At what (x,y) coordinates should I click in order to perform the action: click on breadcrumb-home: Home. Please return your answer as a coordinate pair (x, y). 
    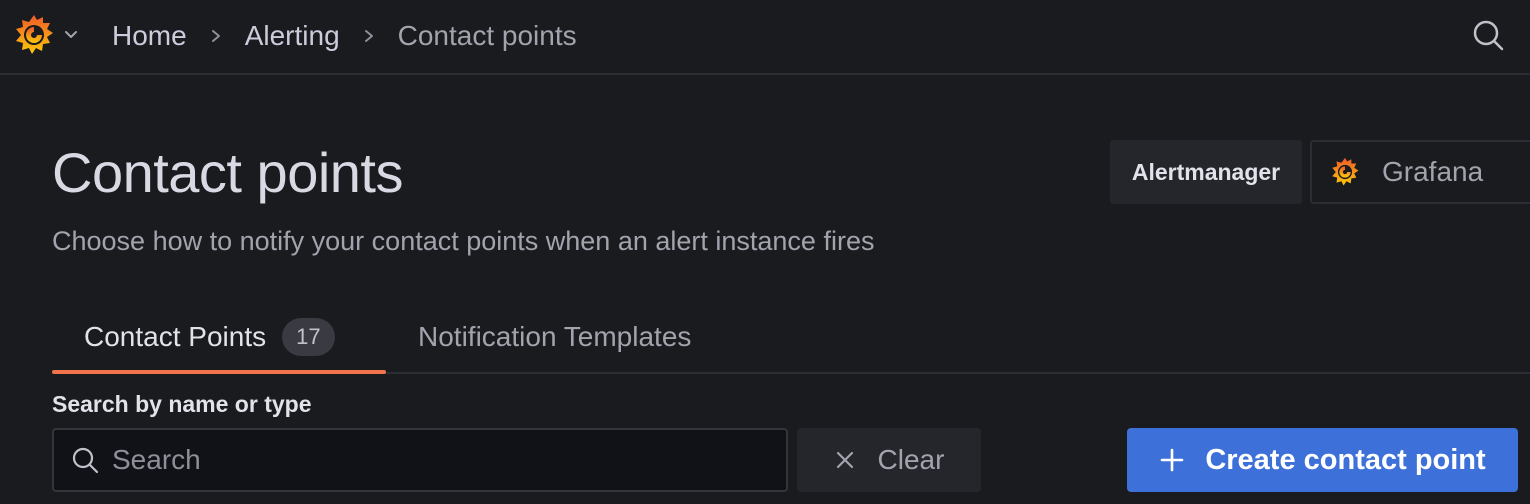
    Looking at the image, I should click on (149, 36).